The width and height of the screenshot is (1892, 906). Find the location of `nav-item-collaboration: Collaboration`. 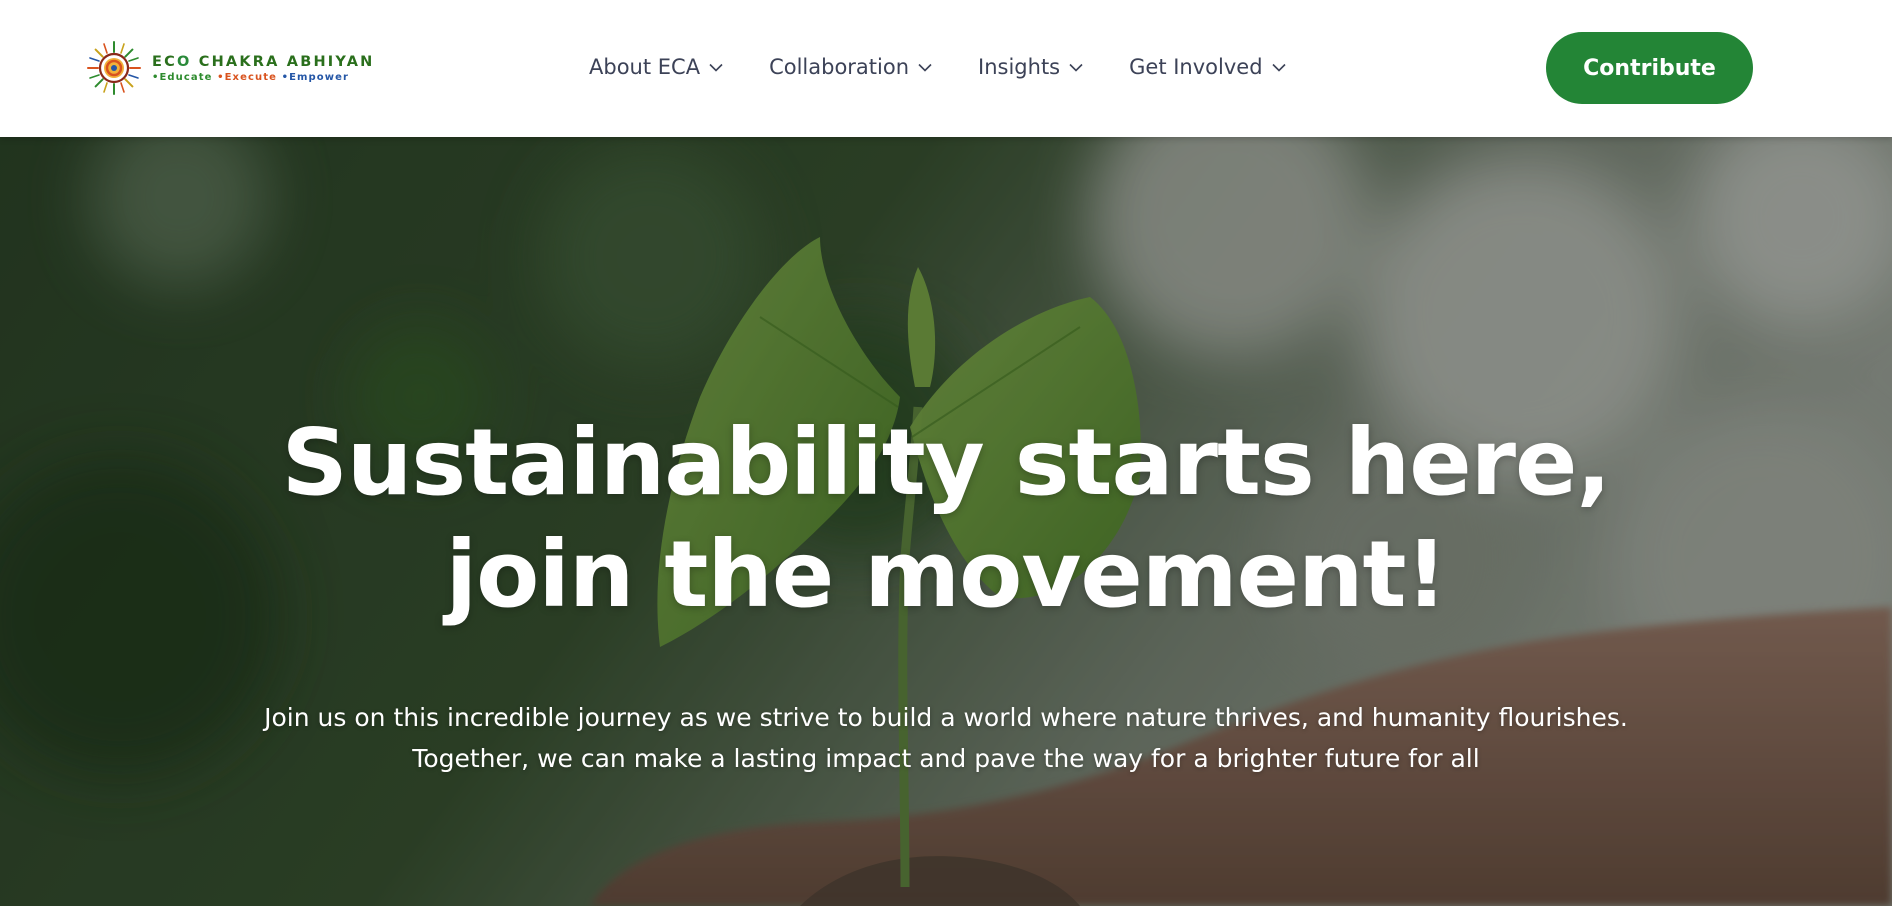

nav-item-collaboration: Collaboration is located at coordinates (850, 67).